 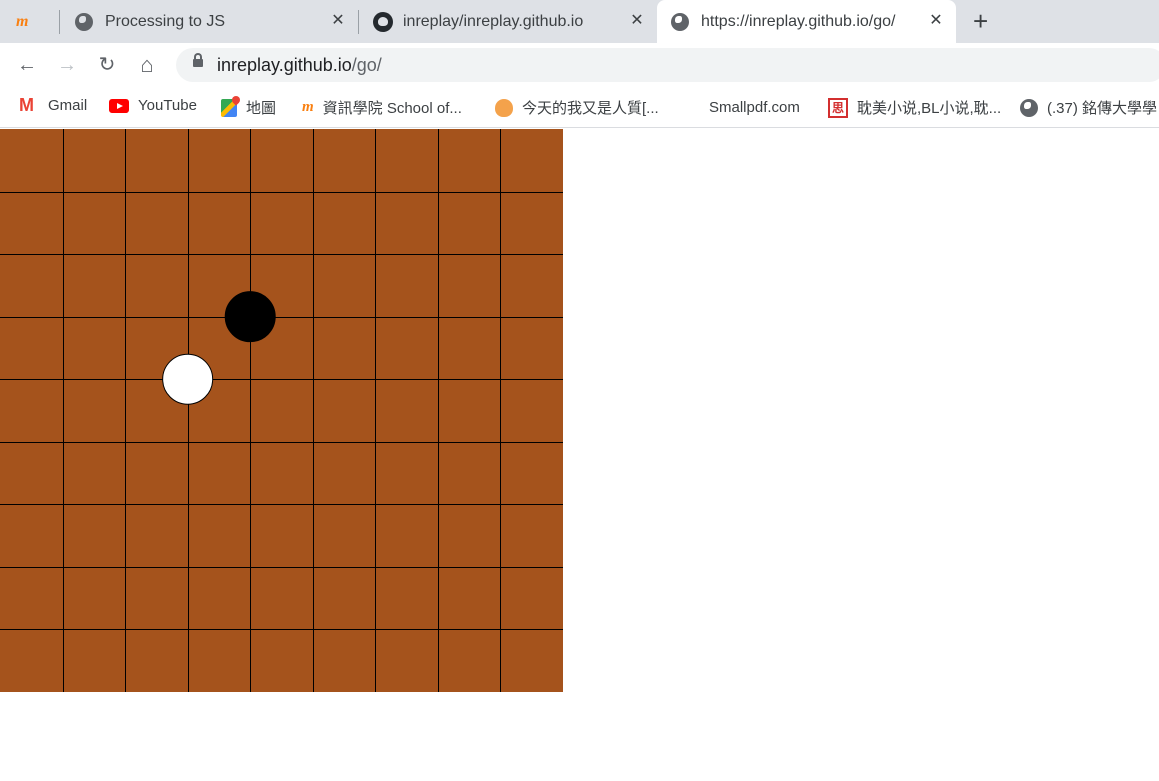 What do you see at coordinates (754, 107) in the screenshot?
I see `bookmark-label: Smallpdf.com` at bounding box center [754, 107].